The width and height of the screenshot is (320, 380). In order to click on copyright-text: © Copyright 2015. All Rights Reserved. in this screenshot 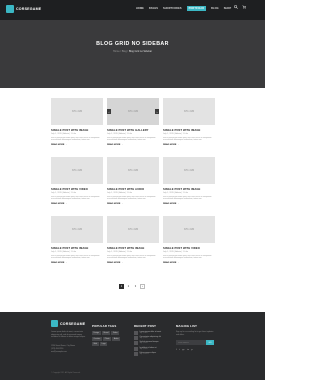, I will do `click(66, 373)`.